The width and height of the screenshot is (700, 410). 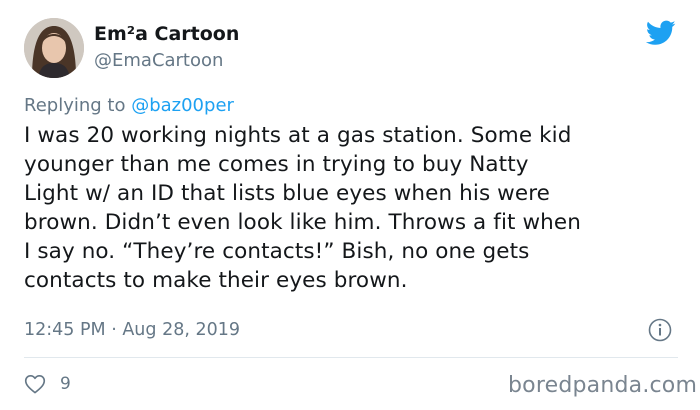 What do you see at coordinates (158, 61) in the screenshot?
I see `user-handle: @EmaCartoon` at bounding box center [158, 61].